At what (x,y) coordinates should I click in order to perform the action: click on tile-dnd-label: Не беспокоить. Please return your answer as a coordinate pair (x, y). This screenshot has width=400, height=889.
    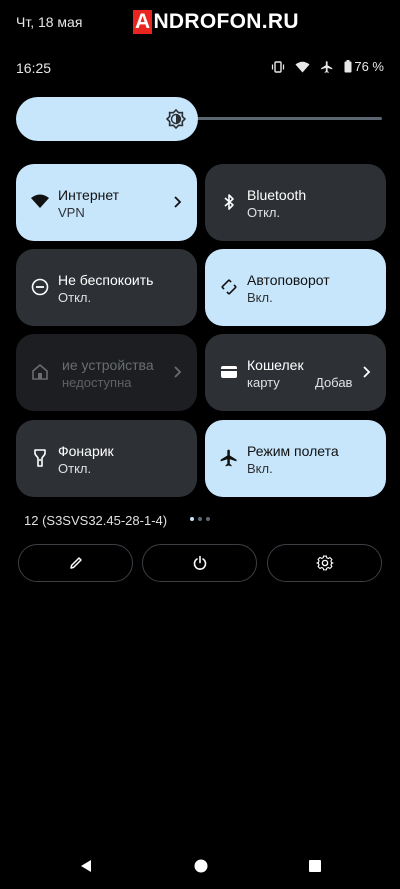
    Looking at the image, I should click on (106, 280).